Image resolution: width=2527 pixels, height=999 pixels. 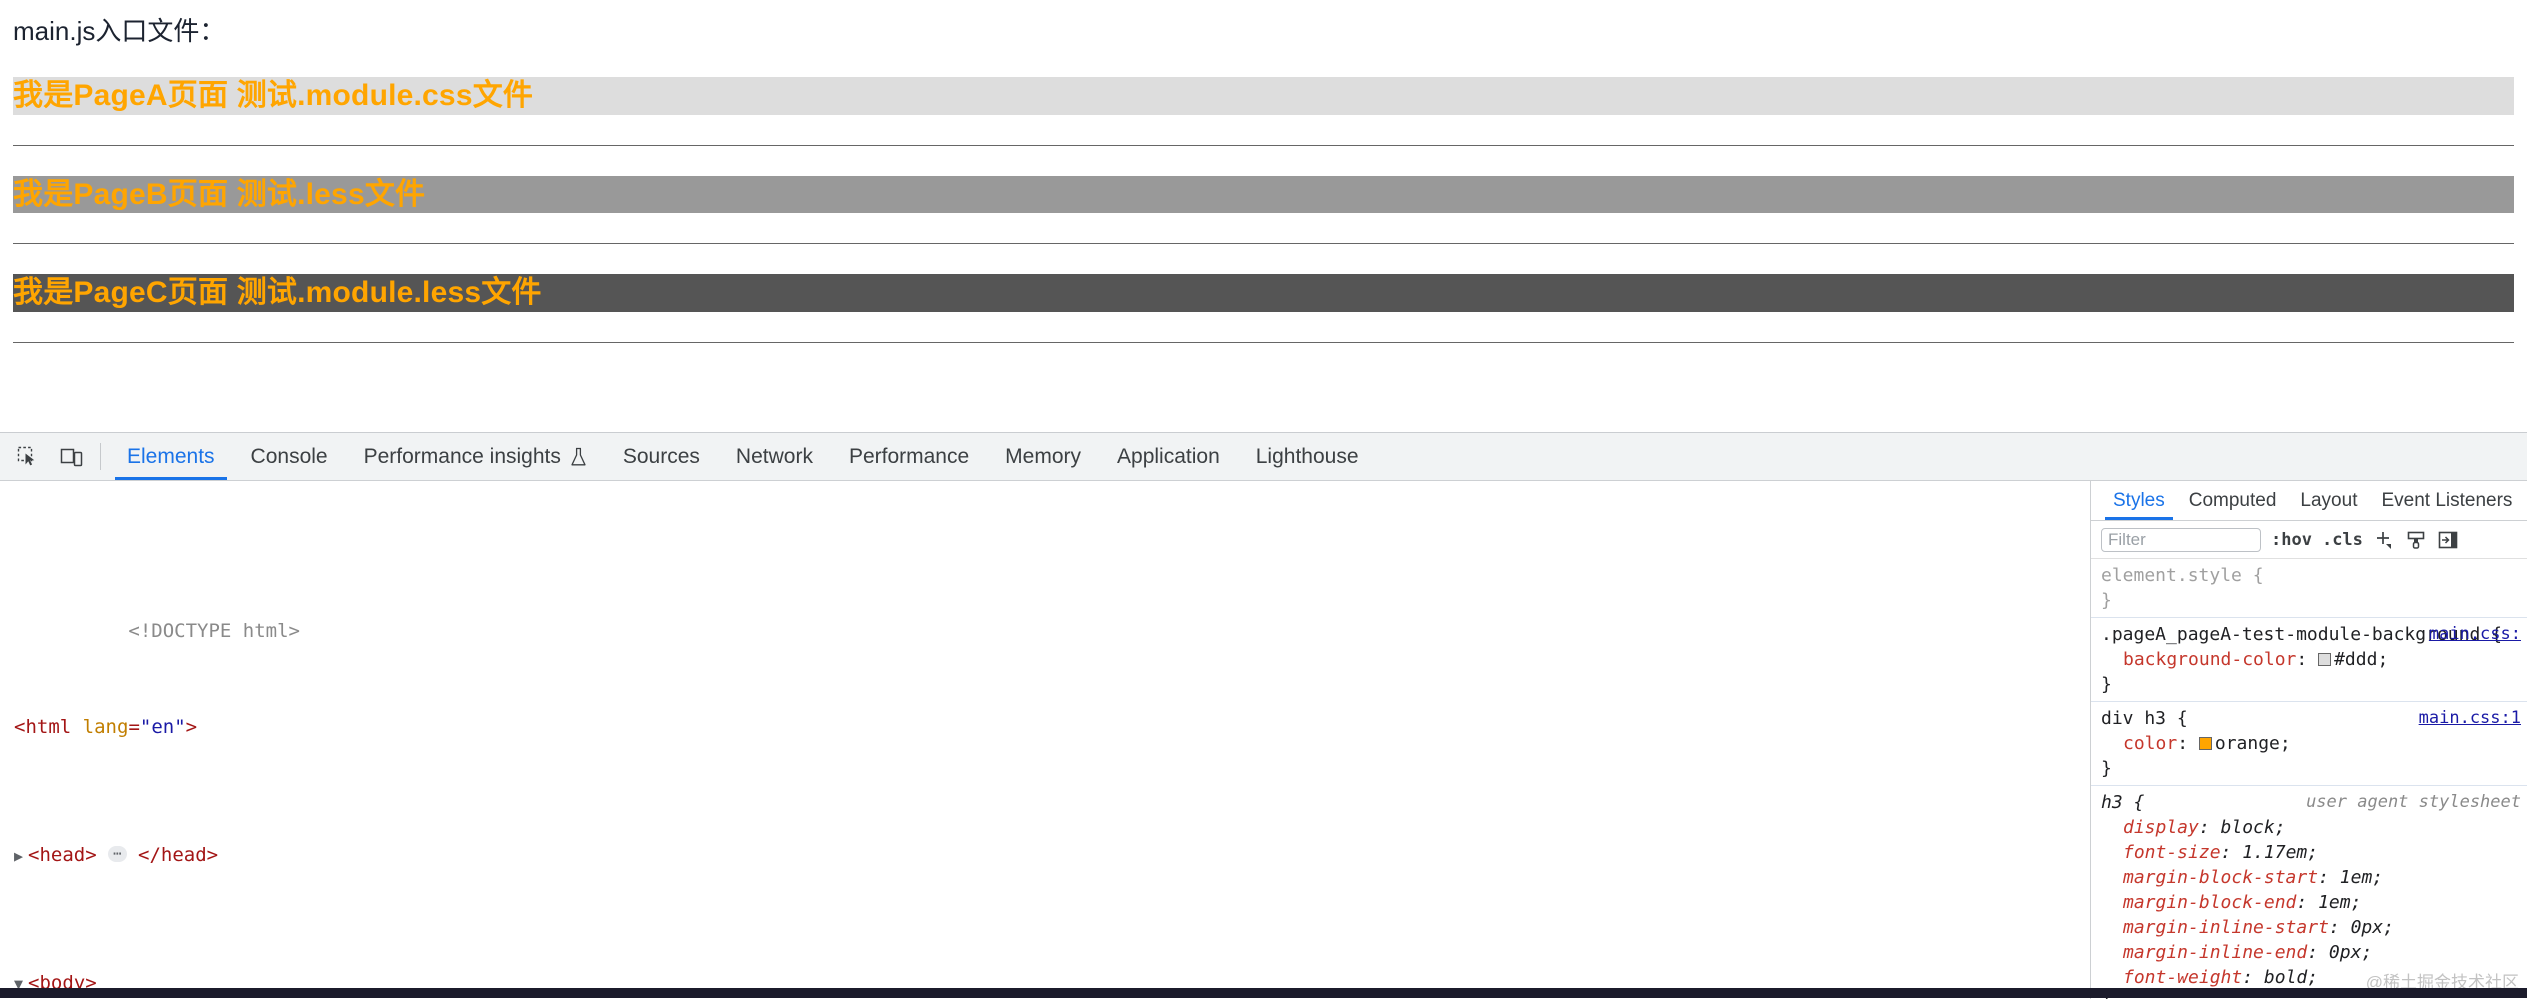 What do you see at coordinates (462, 456) in the screenshot?
I see `tab-performance-insights-label: Performance insights` at bounding box center [462, 456].